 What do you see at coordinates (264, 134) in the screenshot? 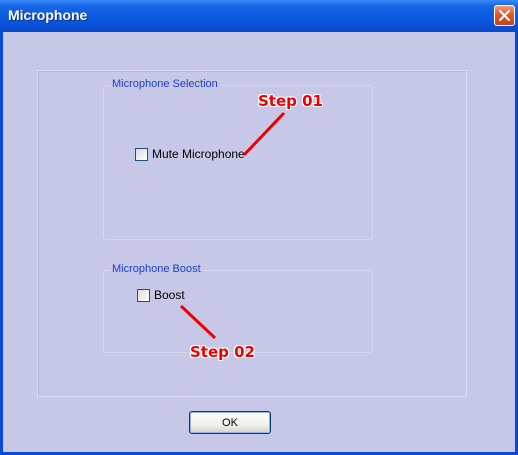
I see `step-01-pointer-line` at bounding box center [264, 134].